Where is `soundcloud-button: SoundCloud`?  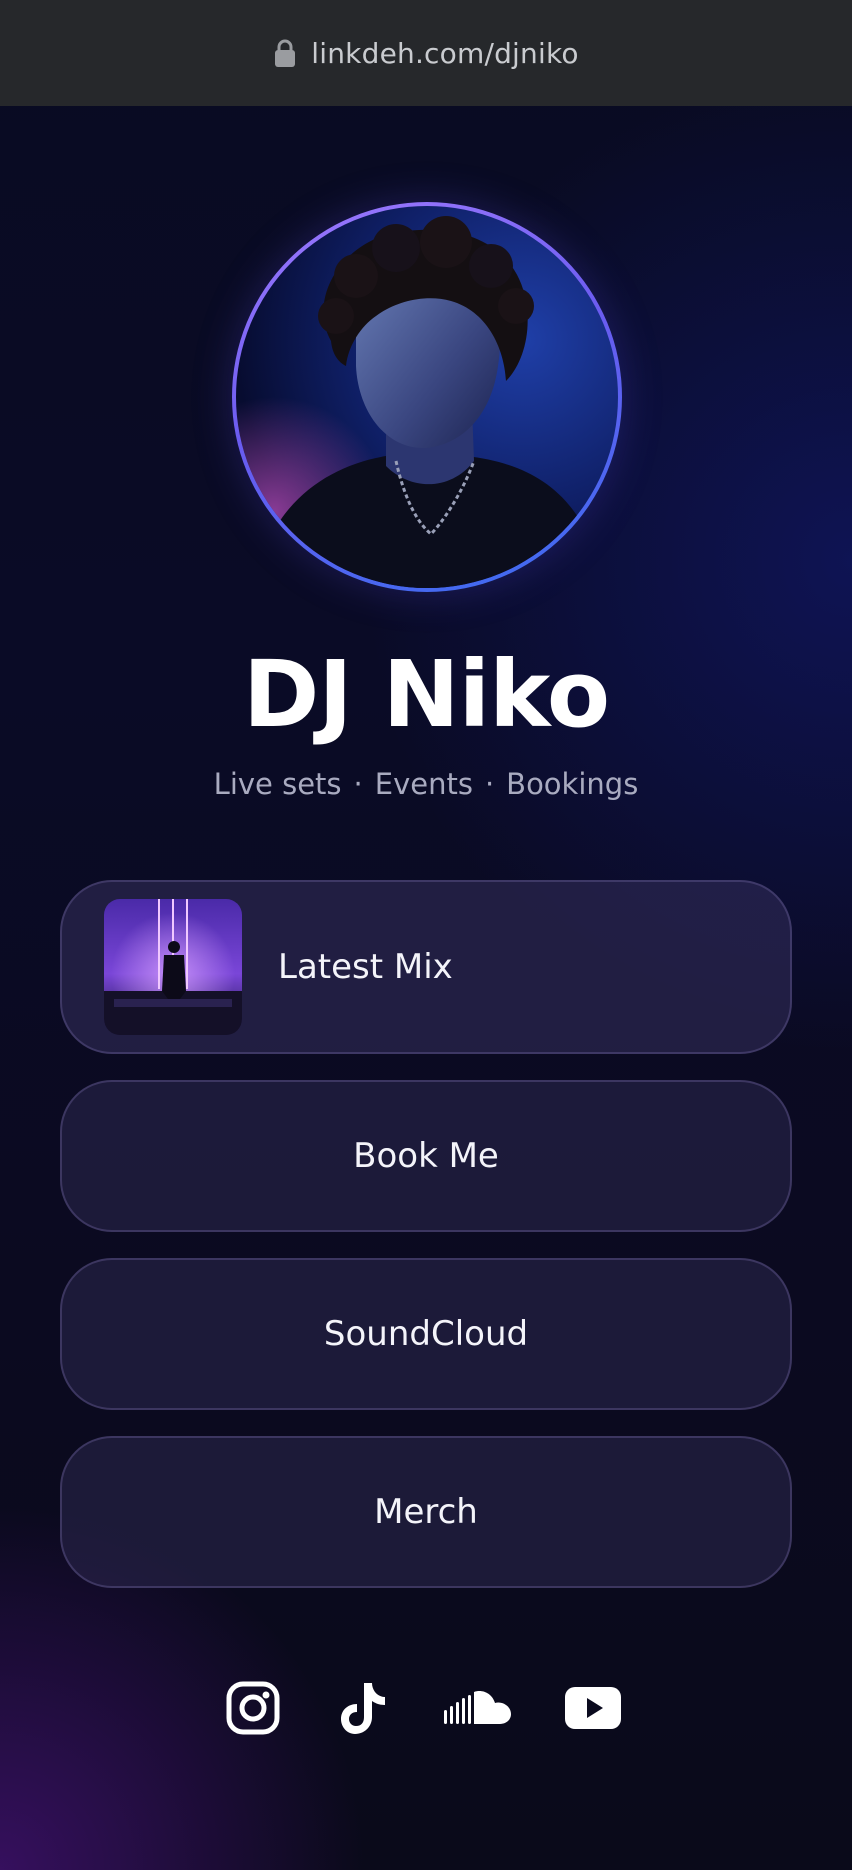
soundcloud-button: SoundCloud is located at coordinates (426, 1334).